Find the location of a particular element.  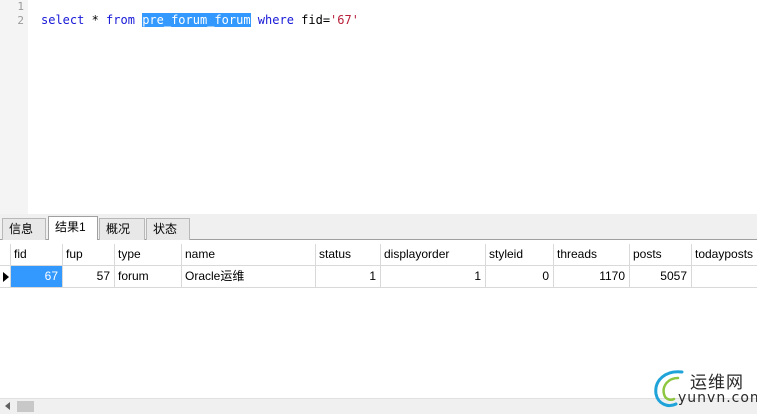

keyword-select: select is located at coordinates (63, 20).